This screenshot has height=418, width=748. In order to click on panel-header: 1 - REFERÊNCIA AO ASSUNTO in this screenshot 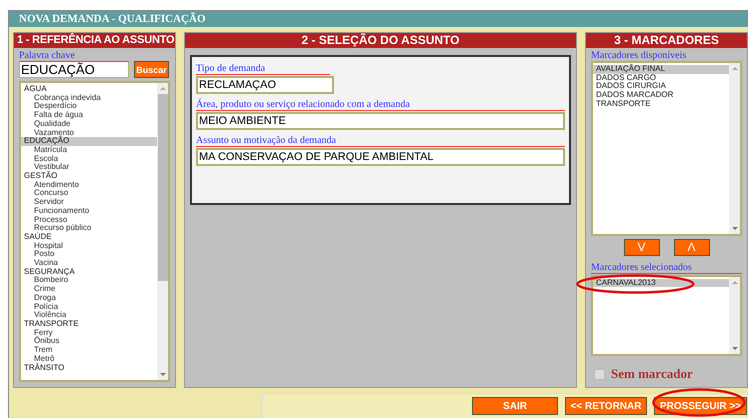, I will do `click(94, 40)`.